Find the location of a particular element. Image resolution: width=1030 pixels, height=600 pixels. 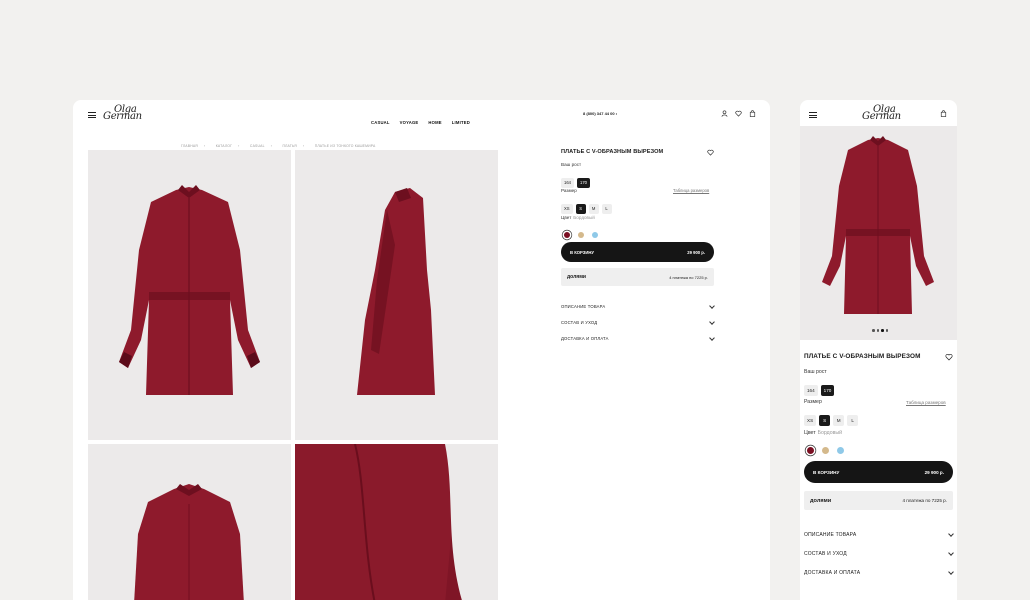

phone-number: 8 (800) 347 44 00 • is located at coordinates (600, 113).